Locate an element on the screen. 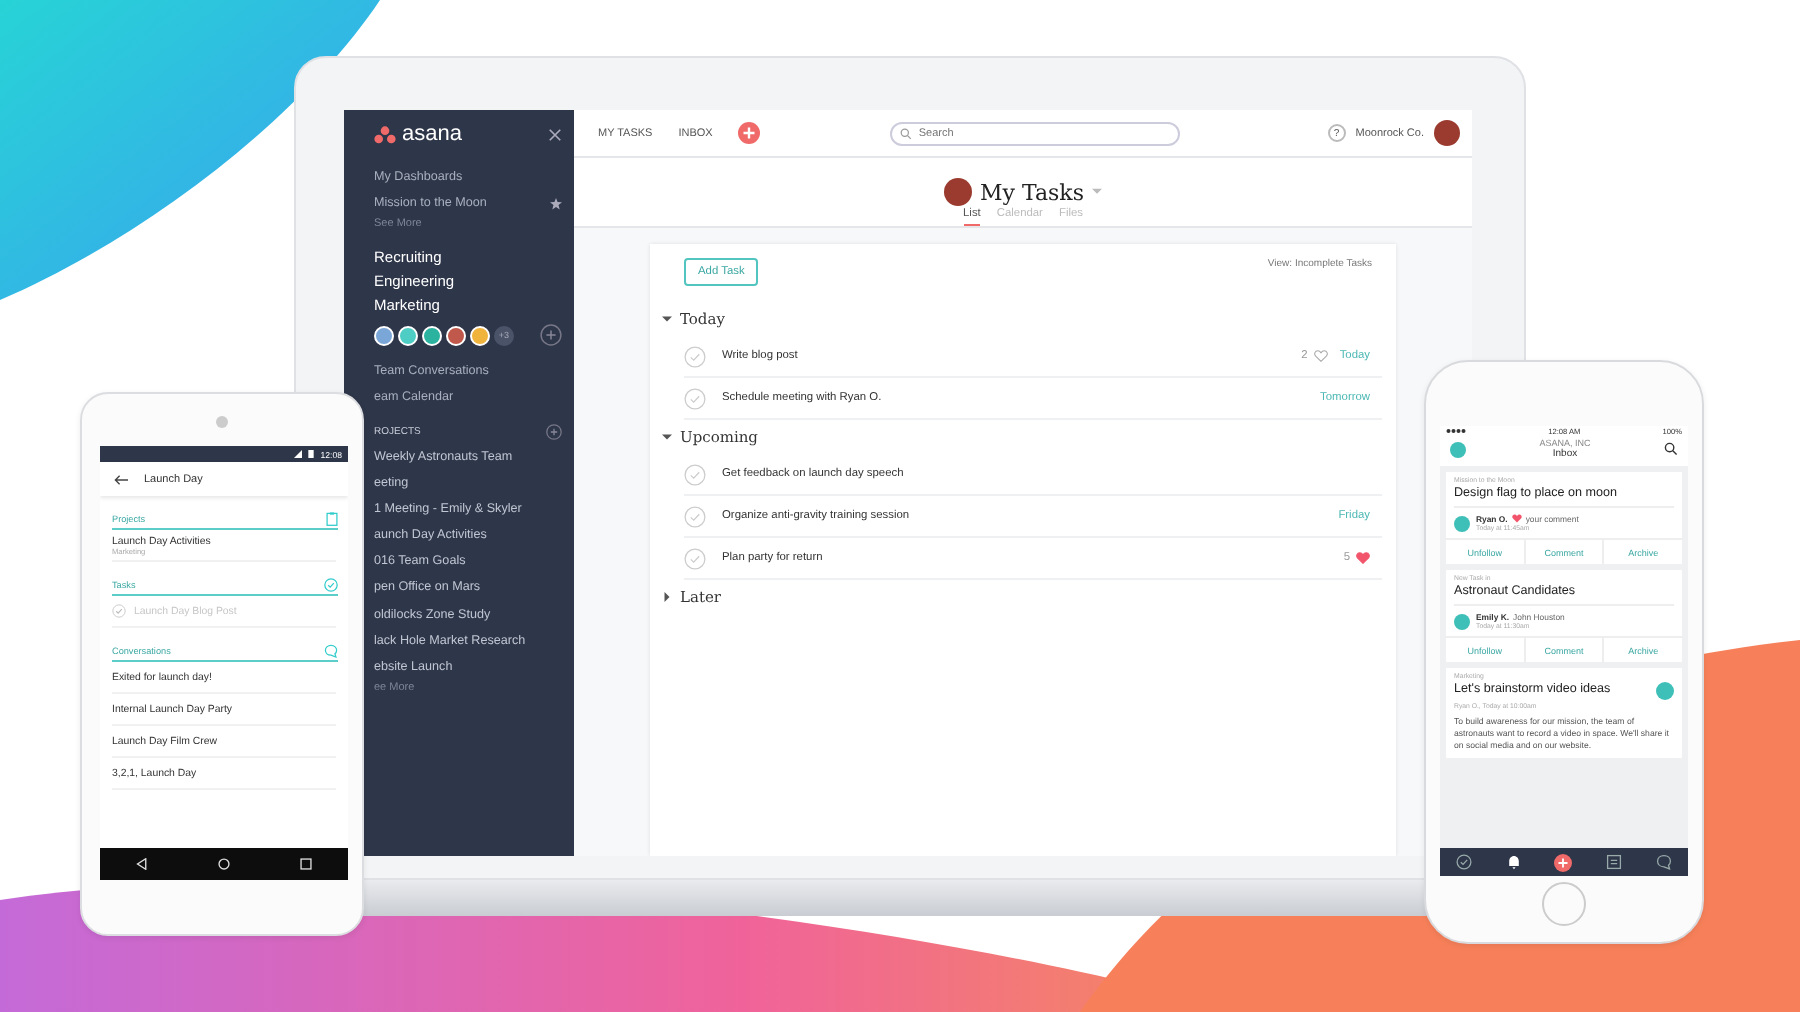 The height and width of the screenshot is (1012, 1800). collapsed-caret-icon is located at coordinates (667, 597).